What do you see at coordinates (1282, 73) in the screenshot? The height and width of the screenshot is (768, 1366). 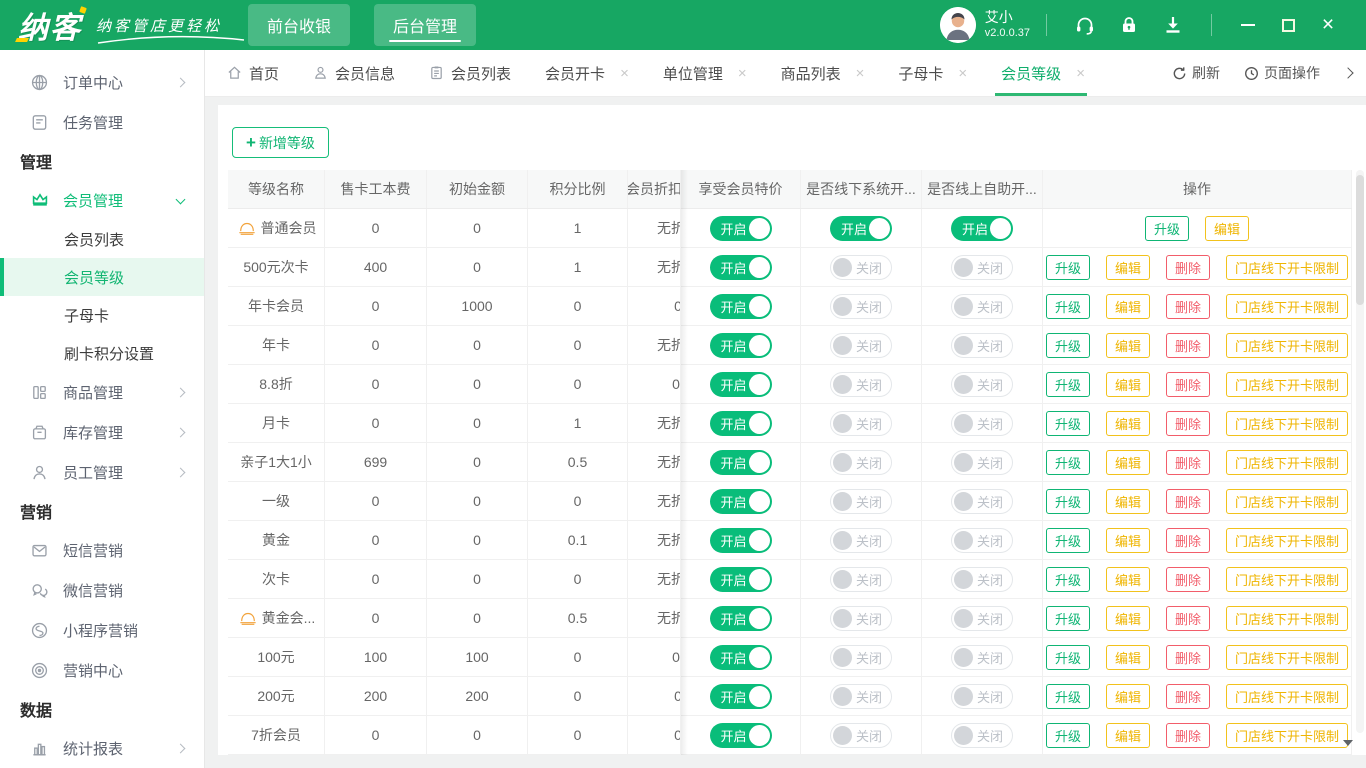 I see `page-actions-button: 页面操作` at bounding box center [1282, 73].